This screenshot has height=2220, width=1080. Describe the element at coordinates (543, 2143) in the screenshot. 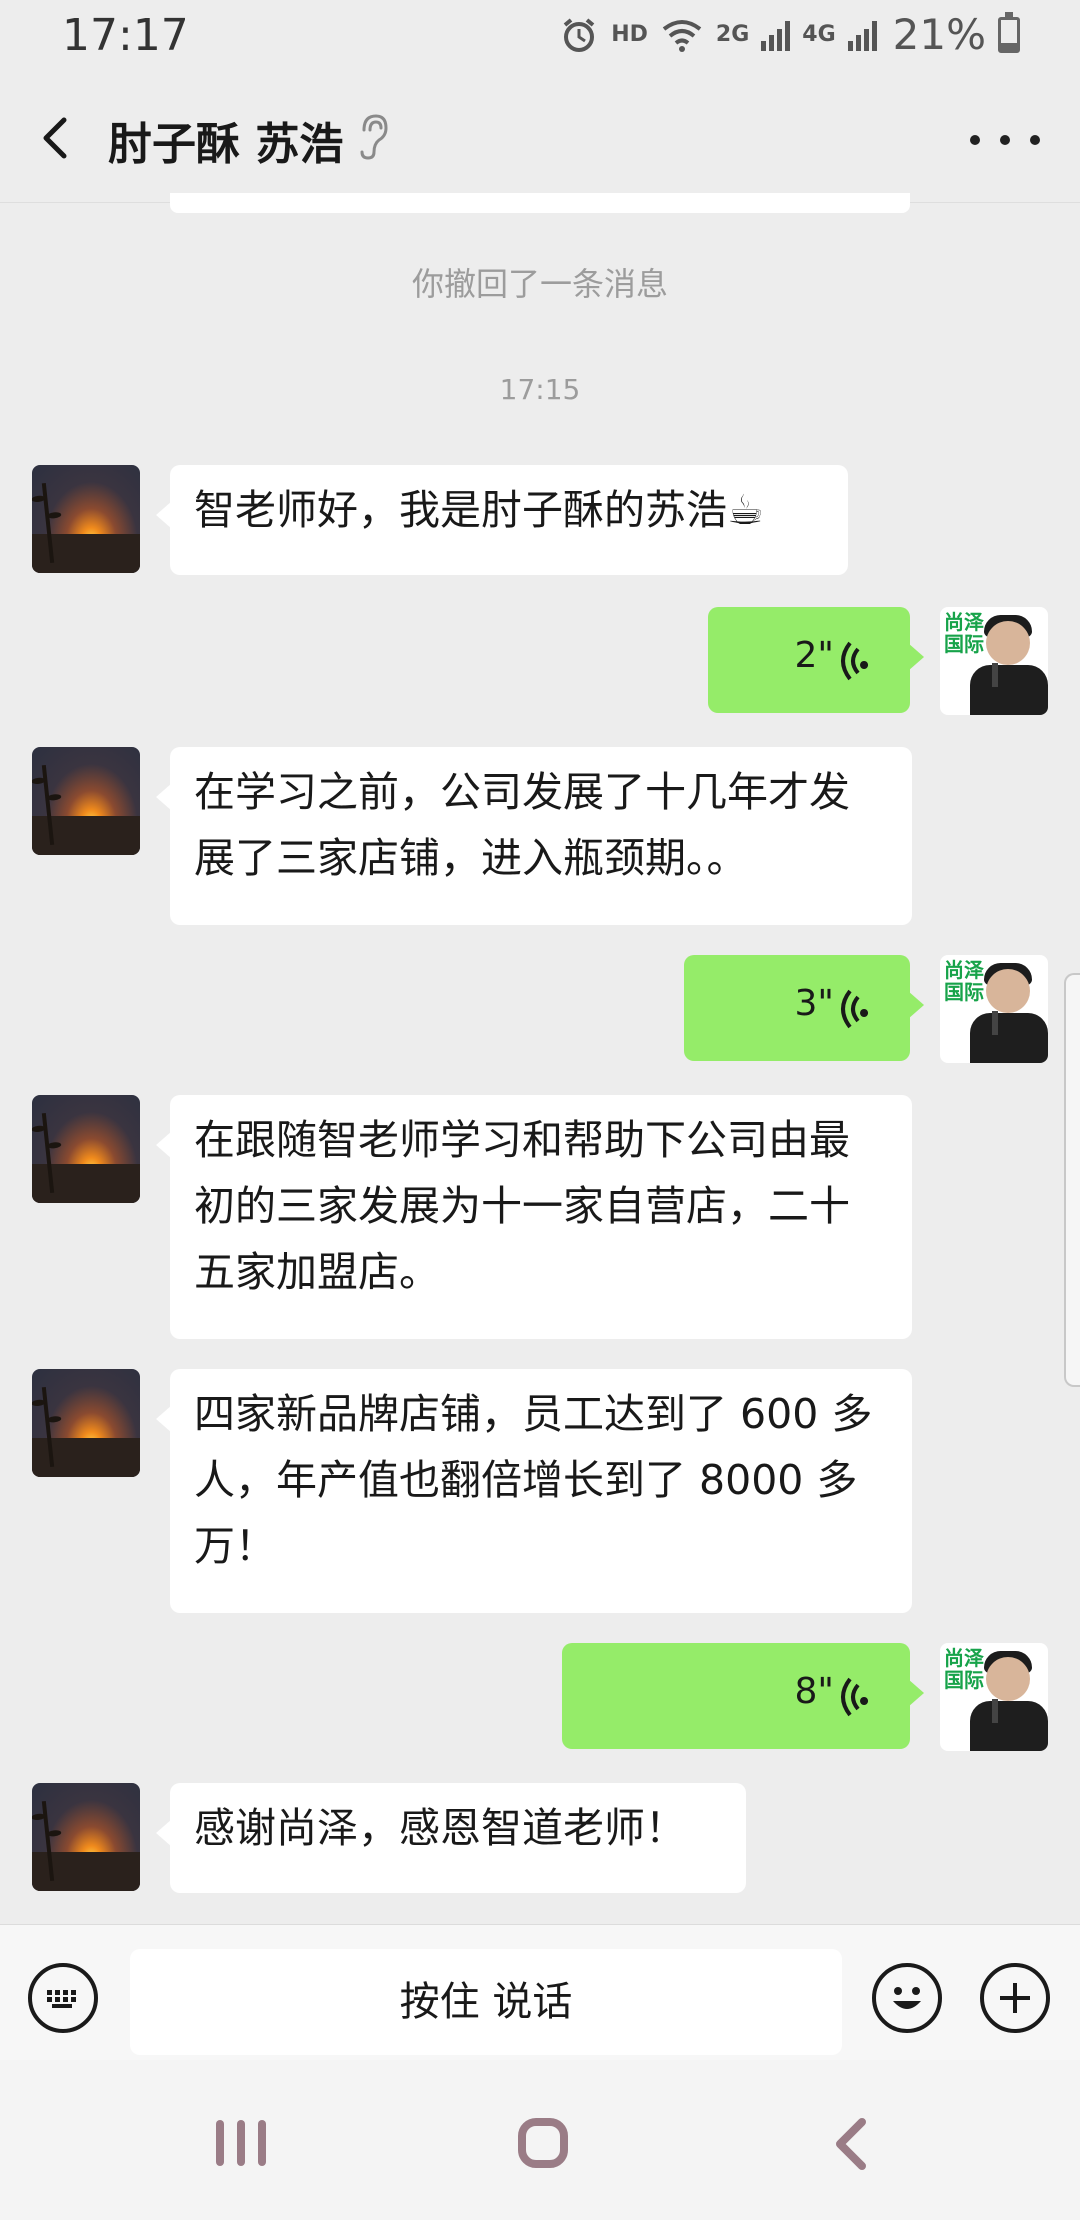

I see `home-icon` at that location.